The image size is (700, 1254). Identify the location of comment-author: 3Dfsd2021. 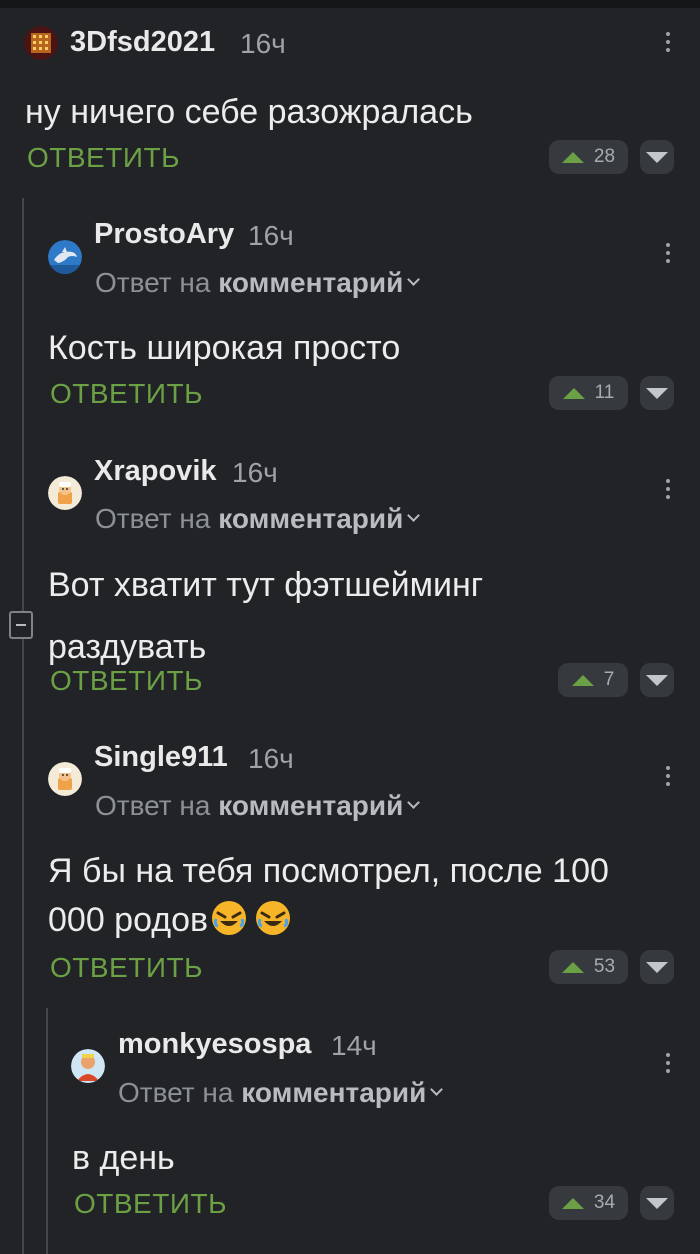
(142, 42).